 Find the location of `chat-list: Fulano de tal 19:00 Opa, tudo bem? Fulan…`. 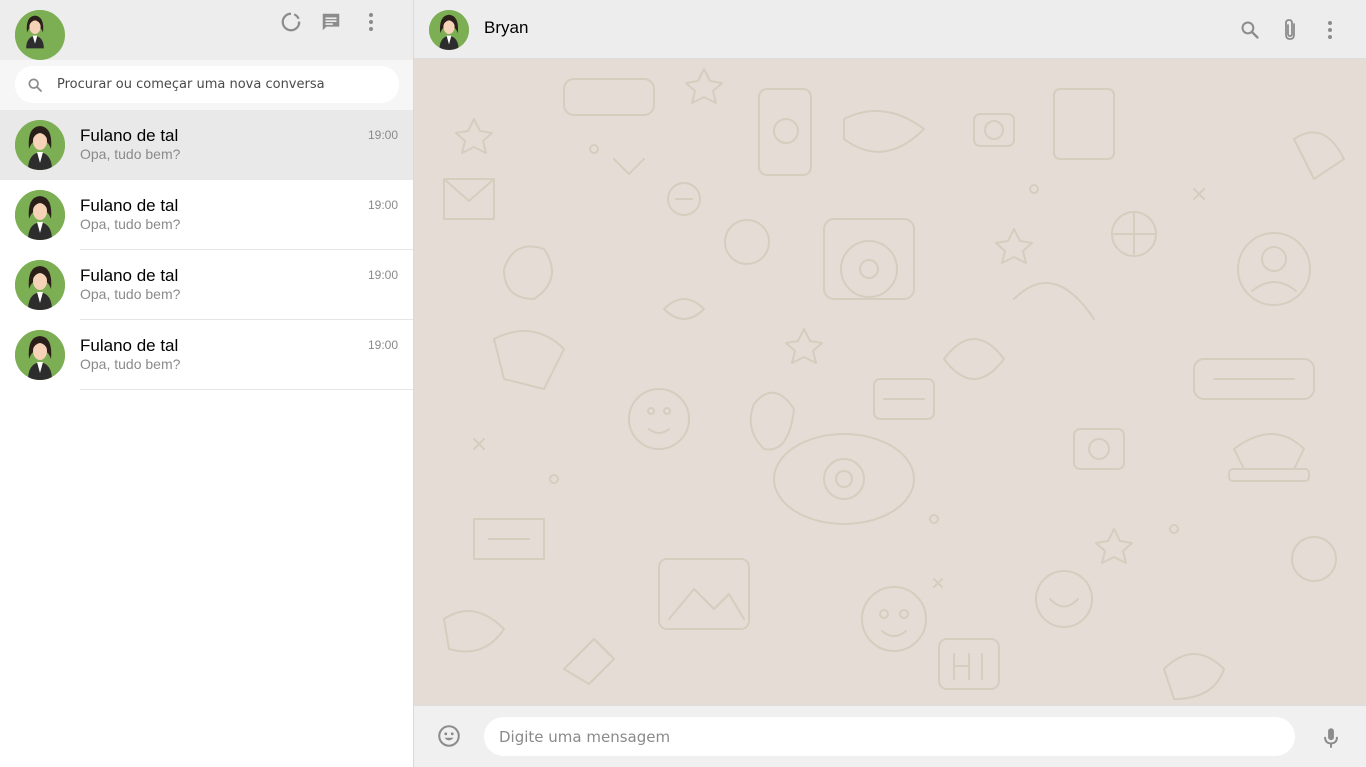

chat-list: Fulano de tal 19:00 Opa, tudo bem? Fulan… is located at coordinates (206, 250).